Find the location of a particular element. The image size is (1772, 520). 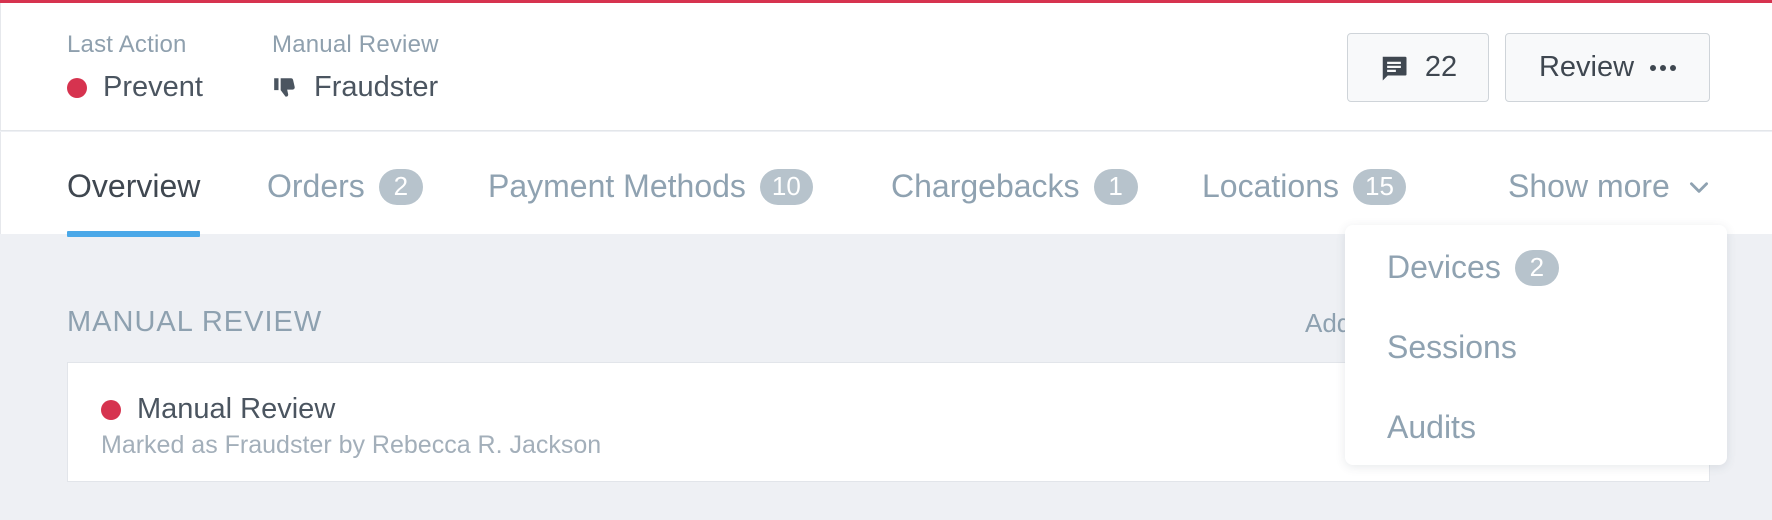

tab-orders: Orders 2 is located at coordinates (345, 186).